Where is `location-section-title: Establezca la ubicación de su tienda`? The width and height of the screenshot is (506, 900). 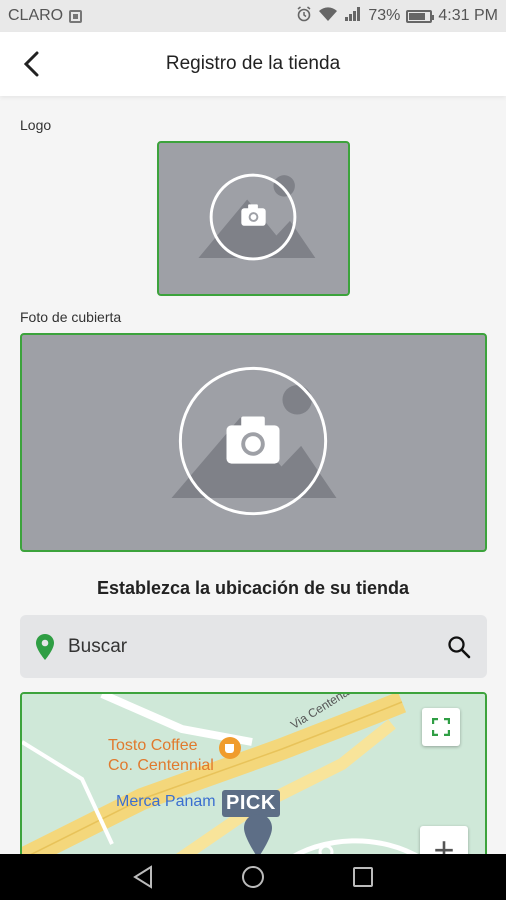 location-section-title: Establezca la ubicación de su tienda is located at coordinates (253, 588).